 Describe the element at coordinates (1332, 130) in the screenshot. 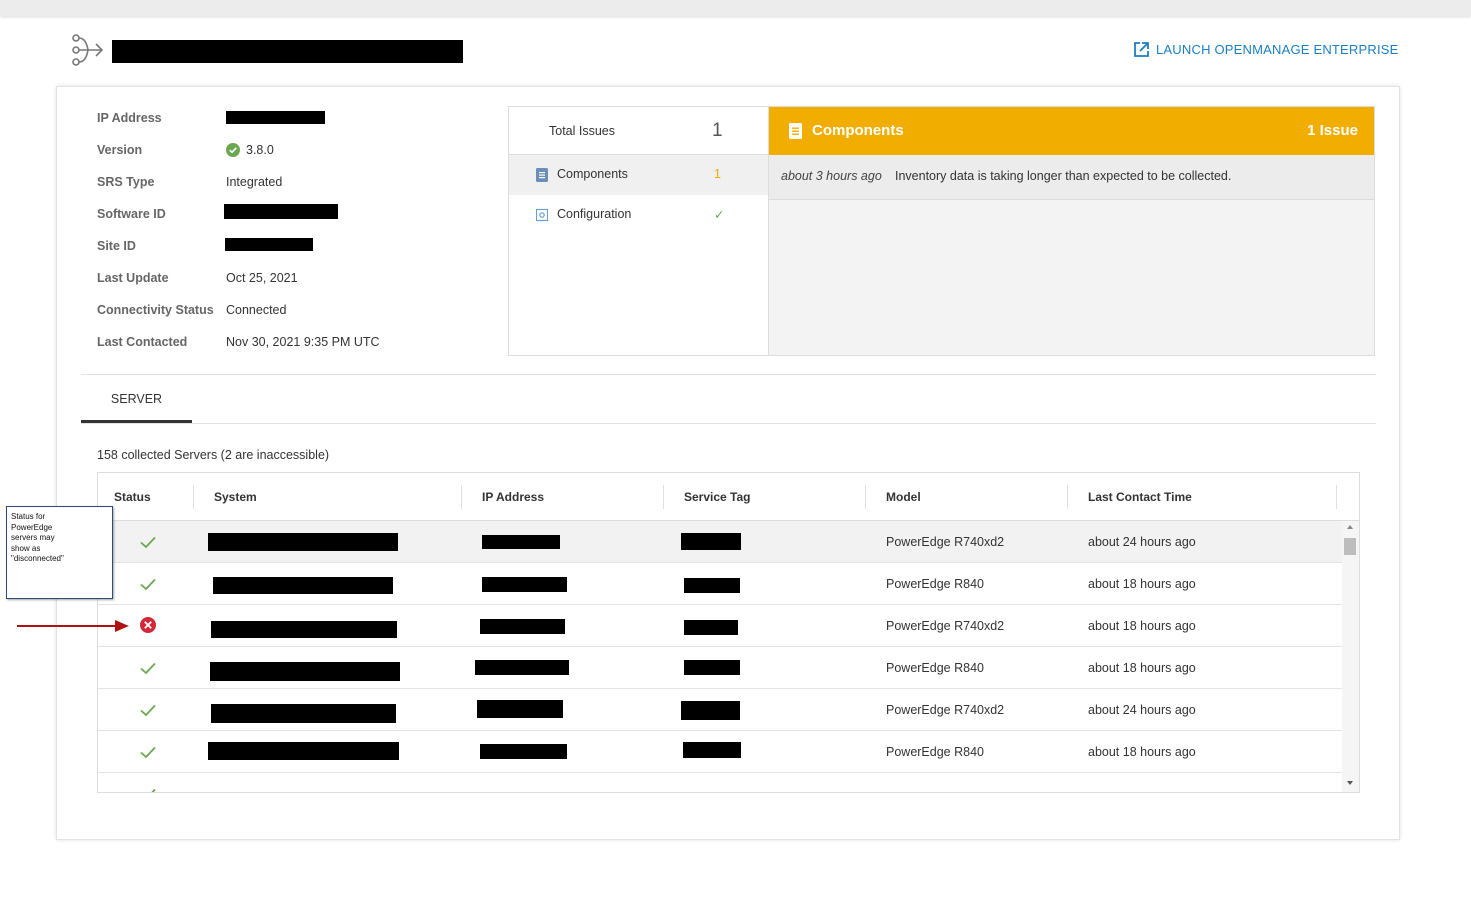

I see `issue-detail-count: 1 Issue` at that location.